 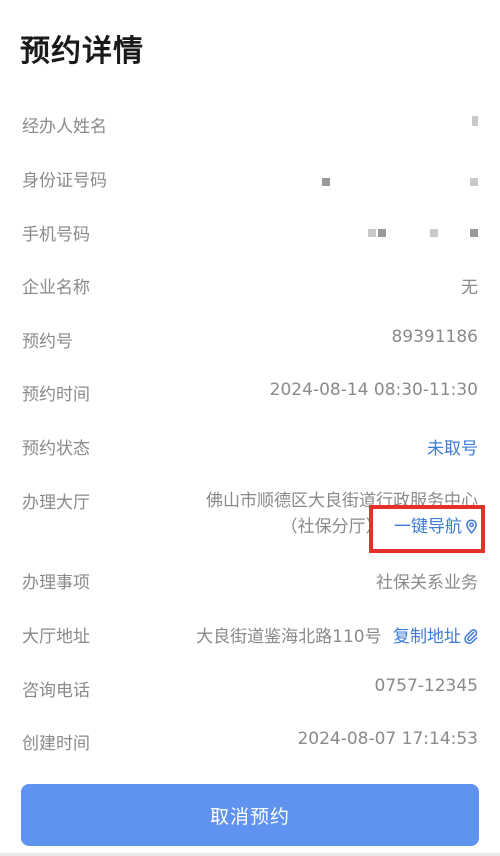 I want to click on phone-label: 手机号码, so click(x=56, y=235).